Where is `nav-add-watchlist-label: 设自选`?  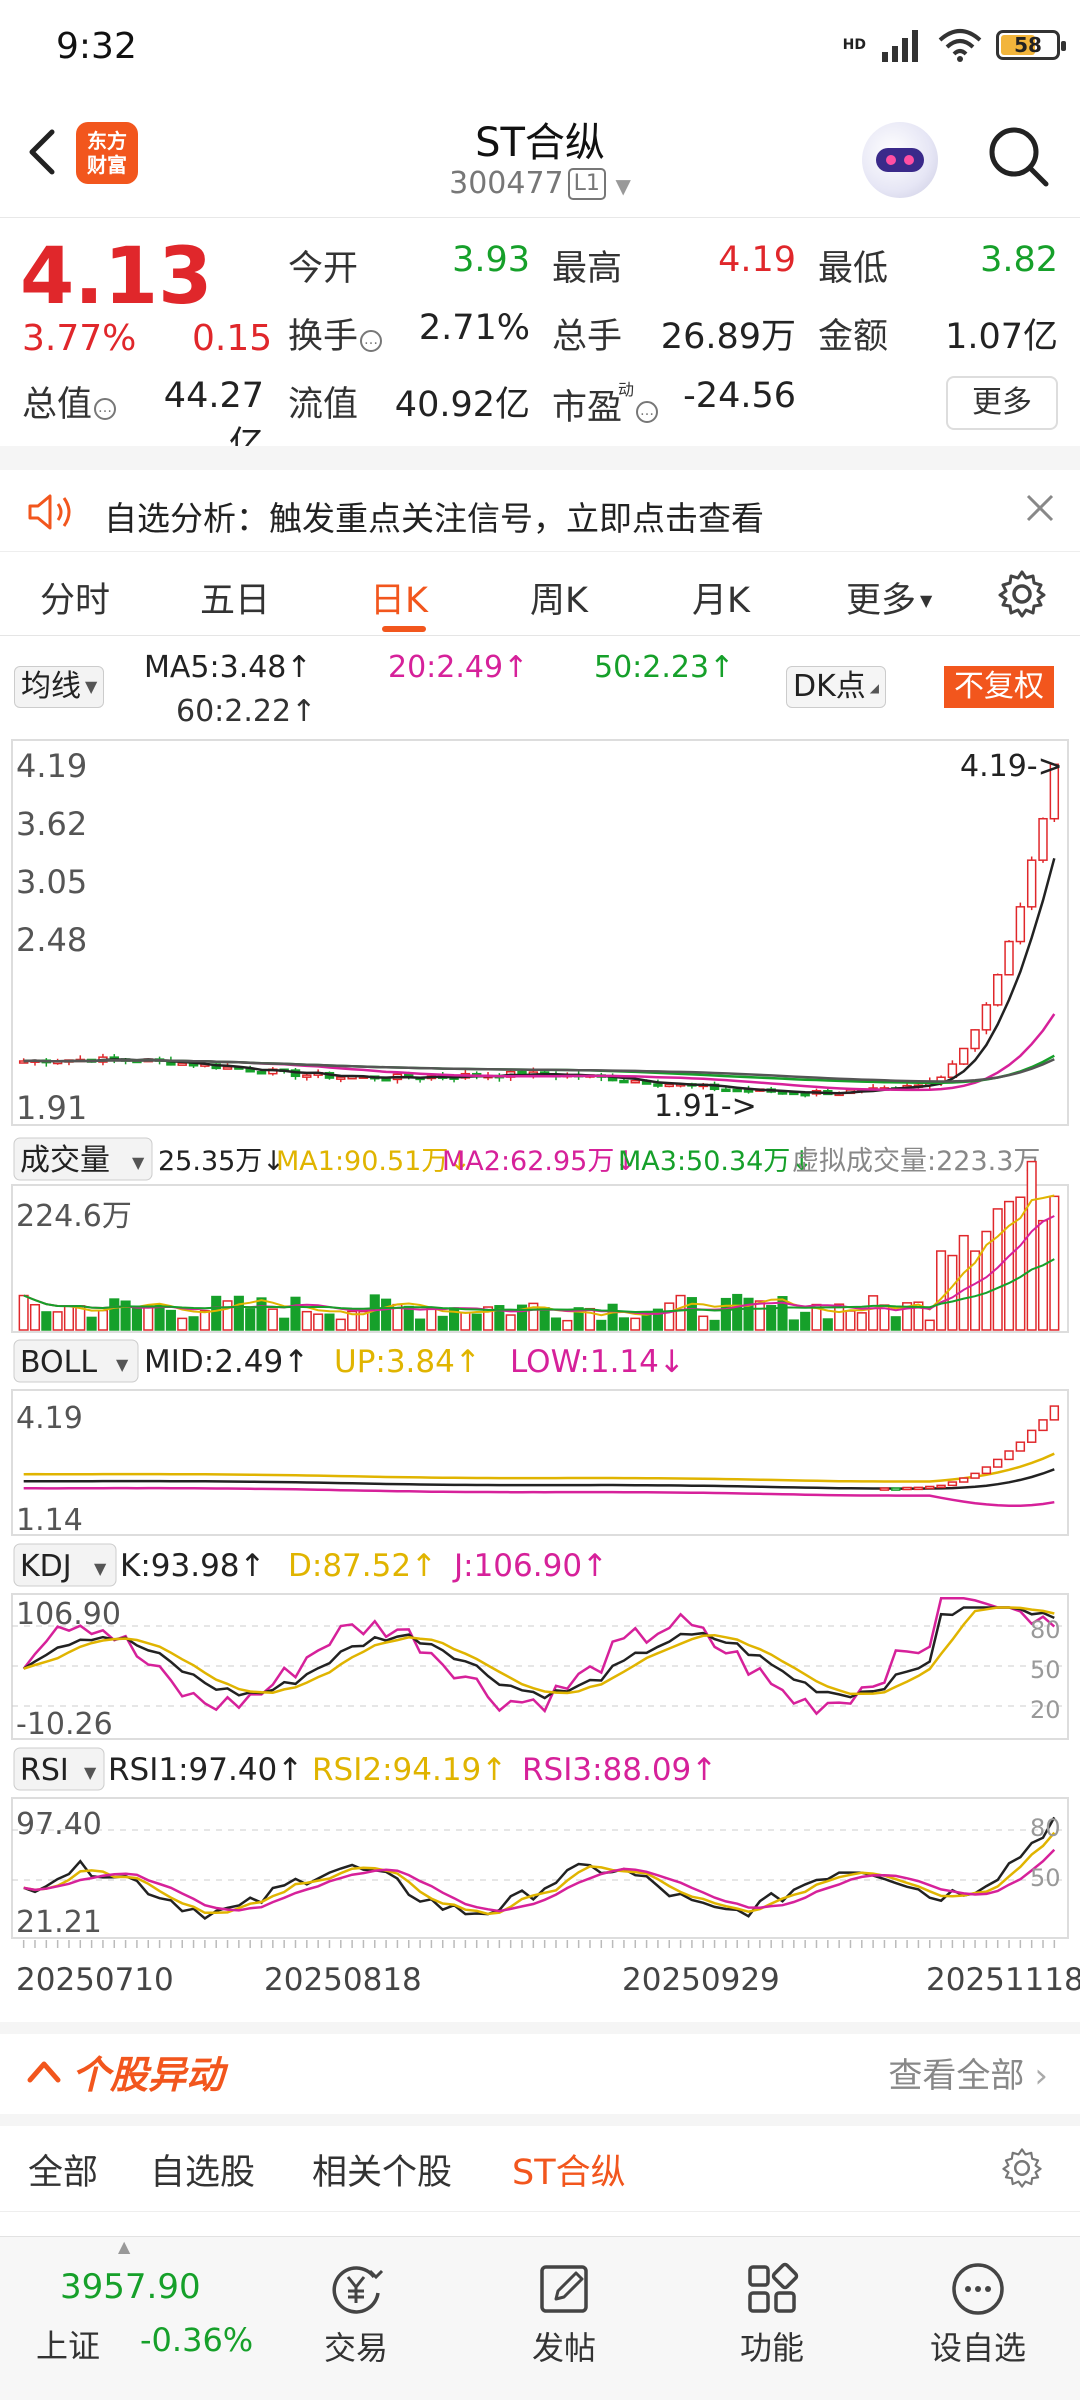
nav-add-watchlist-label: 设自选 is located at coordinates (977, 2348).